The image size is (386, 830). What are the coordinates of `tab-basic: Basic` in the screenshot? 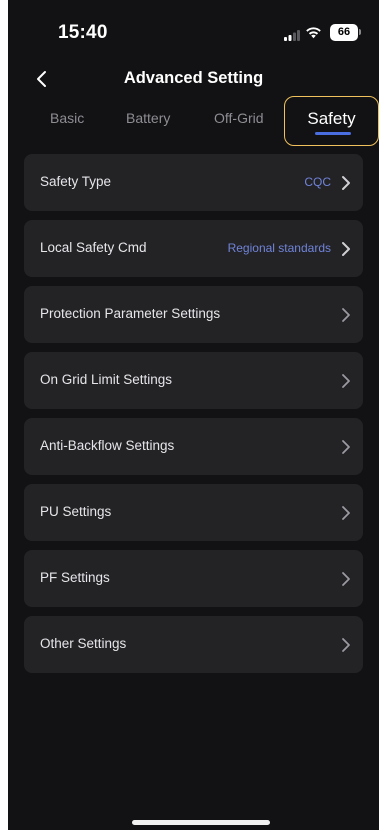 It's located at (67, 118).